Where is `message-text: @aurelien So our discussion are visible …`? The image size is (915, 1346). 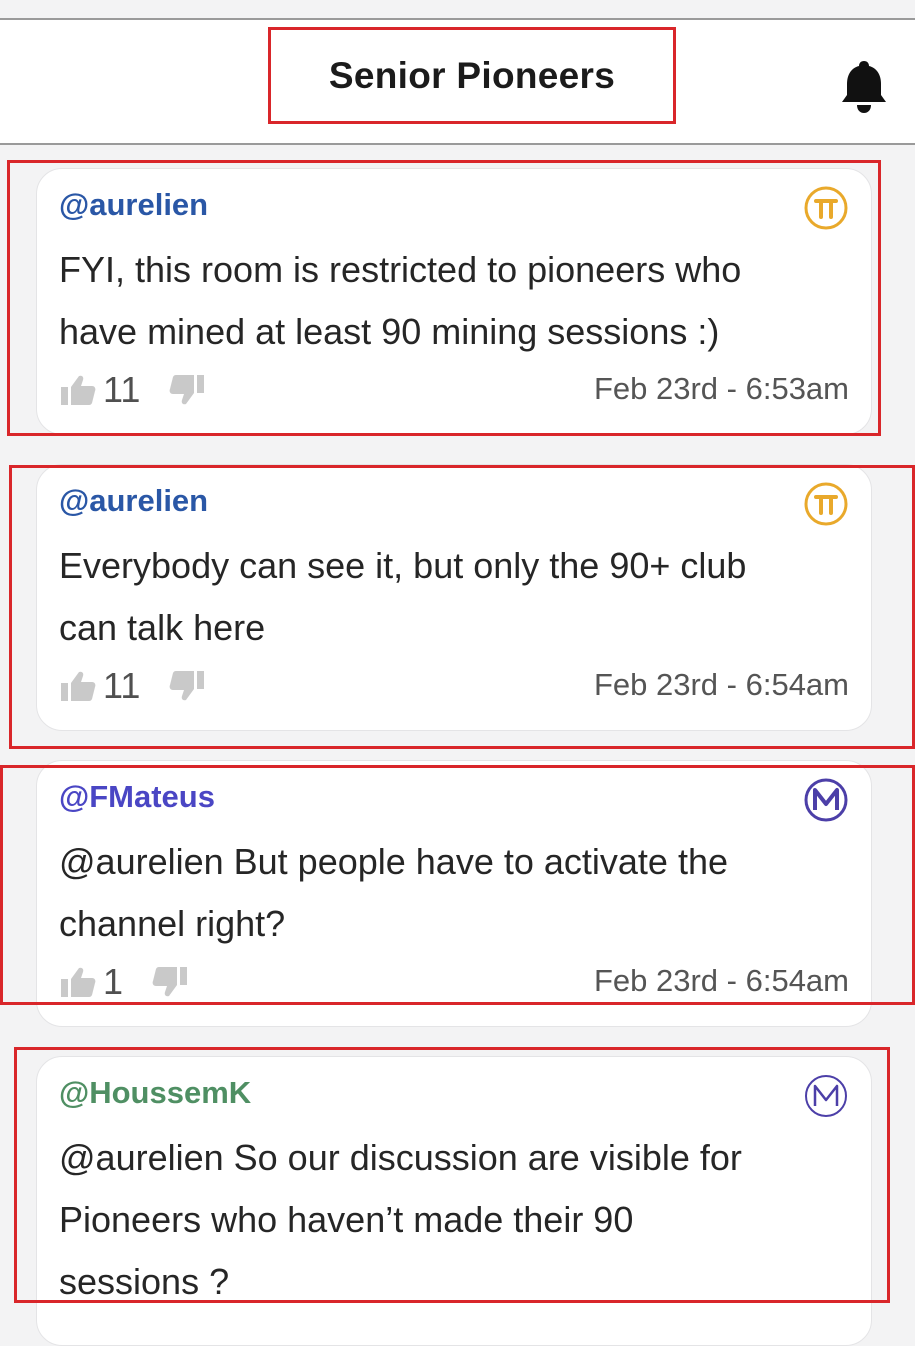
message-text: @aurelien So our discussion are visible … is located at coordinates (400, 1219).